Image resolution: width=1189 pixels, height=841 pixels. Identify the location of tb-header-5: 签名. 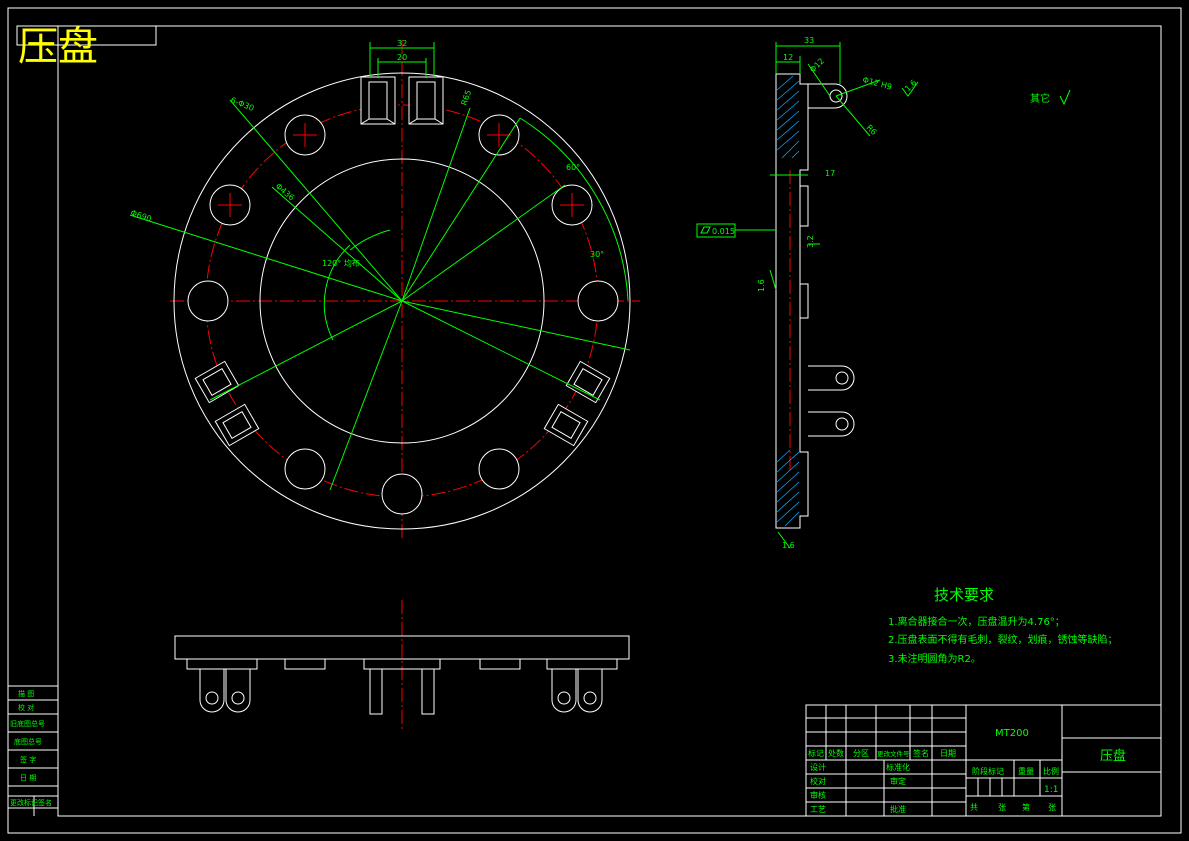
(921, 753).